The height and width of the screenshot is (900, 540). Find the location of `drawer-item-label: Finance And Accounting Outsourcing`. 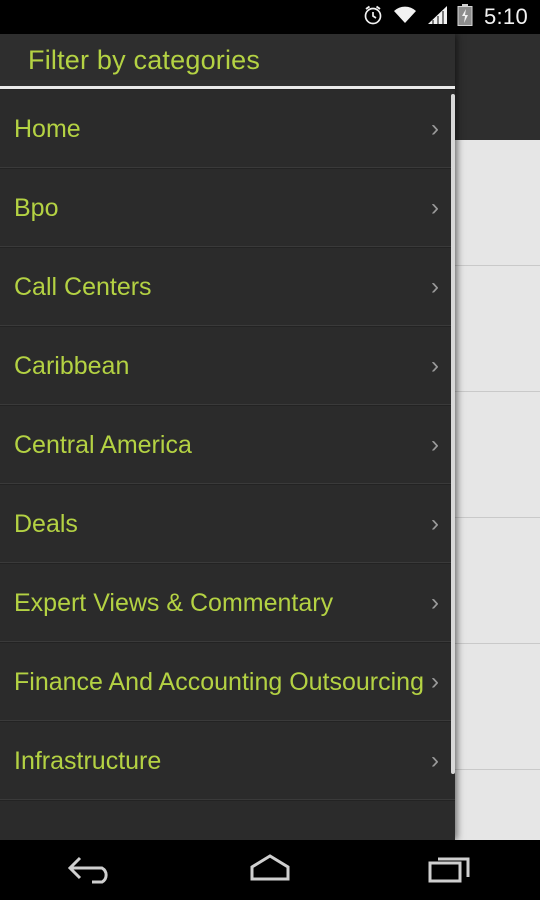

drawer-item-label: Finance And Accounting Outsourcing is located at coordinates (219, 681).